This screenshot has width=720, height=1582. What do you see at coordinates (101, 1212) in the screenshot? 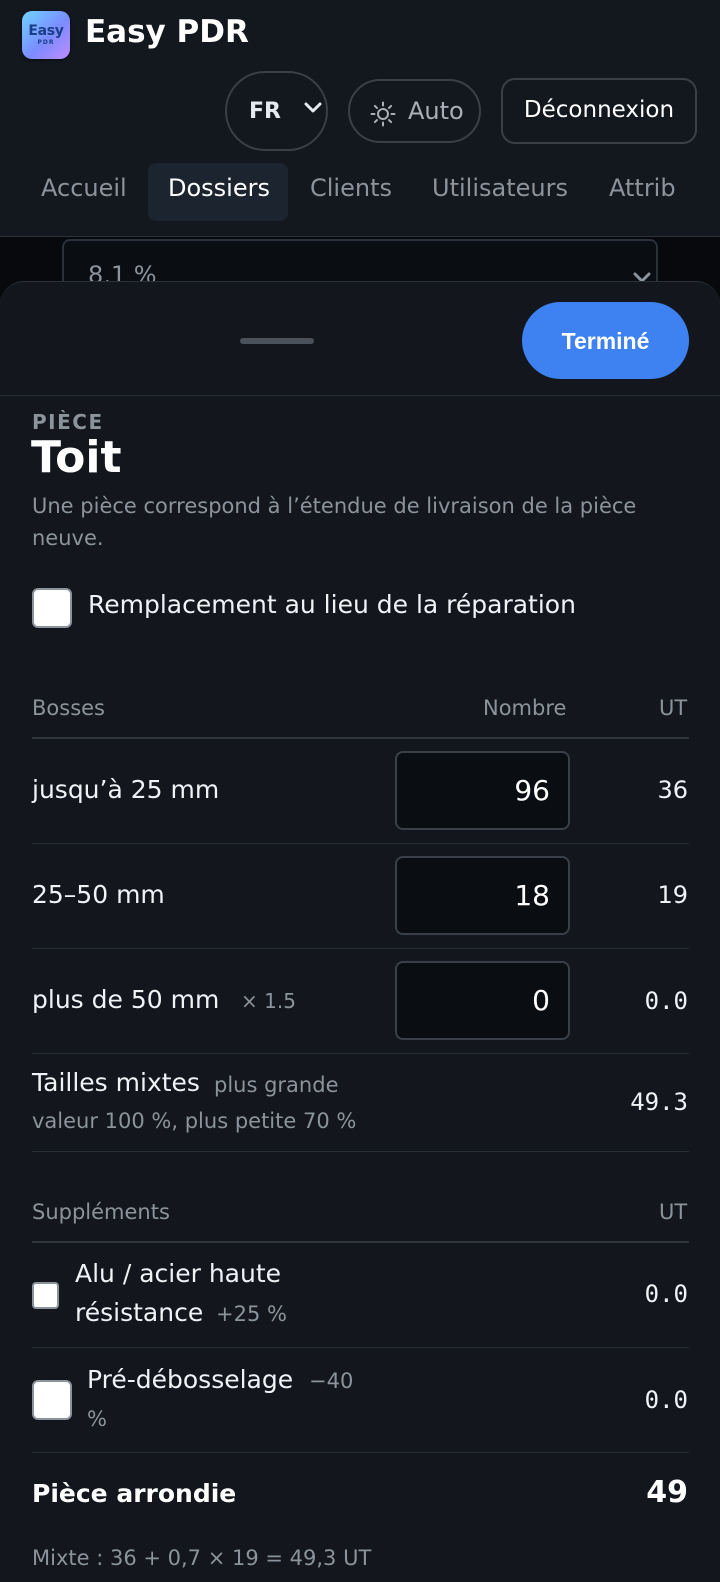
I see `extras-header-label: Suppléments` at bounding box center [101, 1212].